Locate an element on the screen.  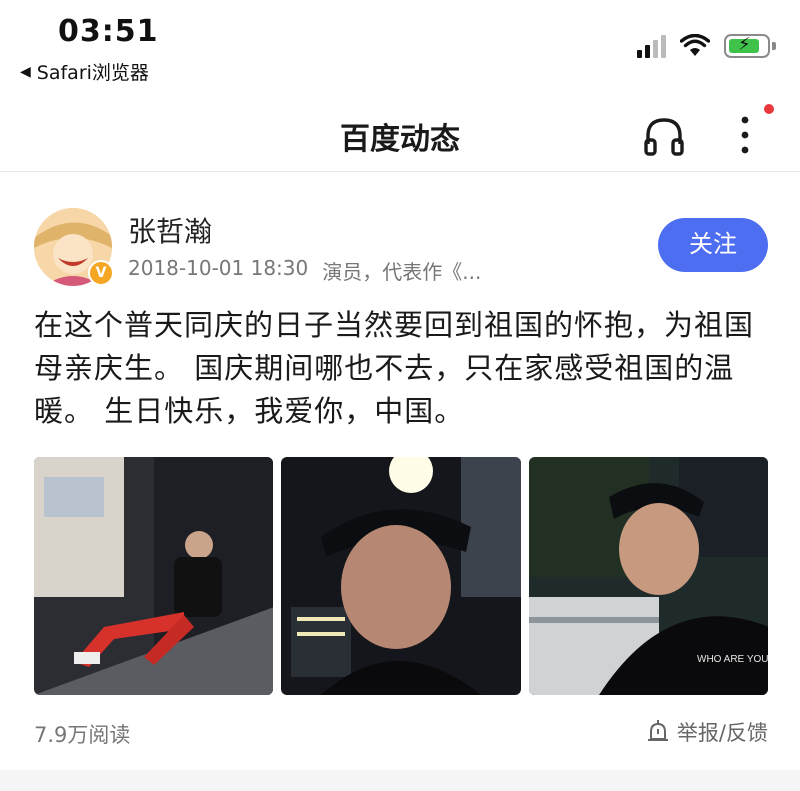
shirt-text: WHO ARE YOU? is located at coordinates (732, 659).